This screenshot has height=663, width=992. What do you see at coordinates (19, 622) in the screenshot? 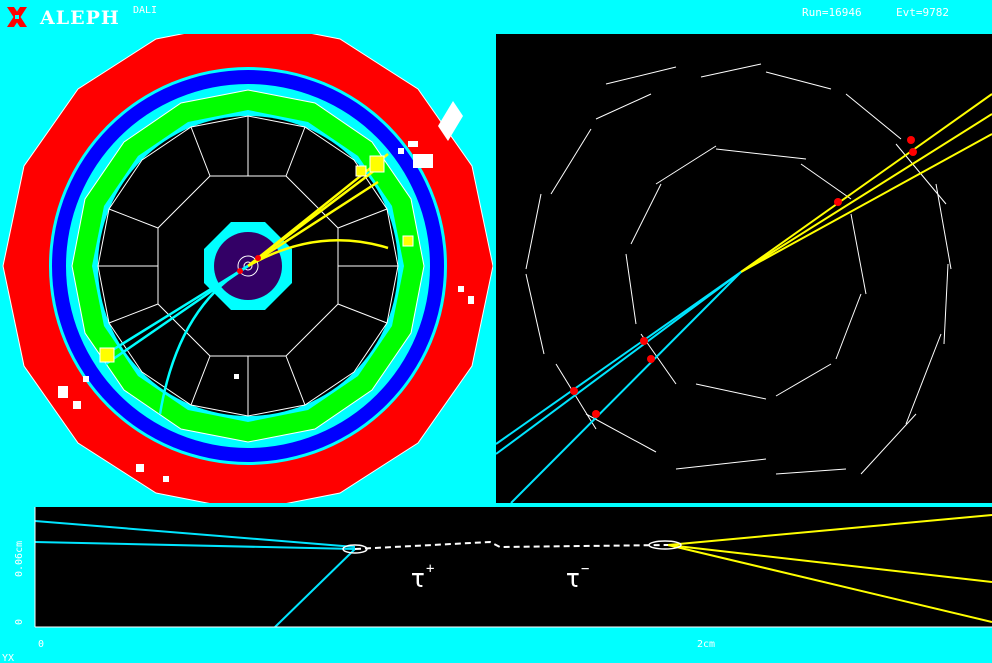
I see `y-zero-label: 0` at bounding box center [19, 622].